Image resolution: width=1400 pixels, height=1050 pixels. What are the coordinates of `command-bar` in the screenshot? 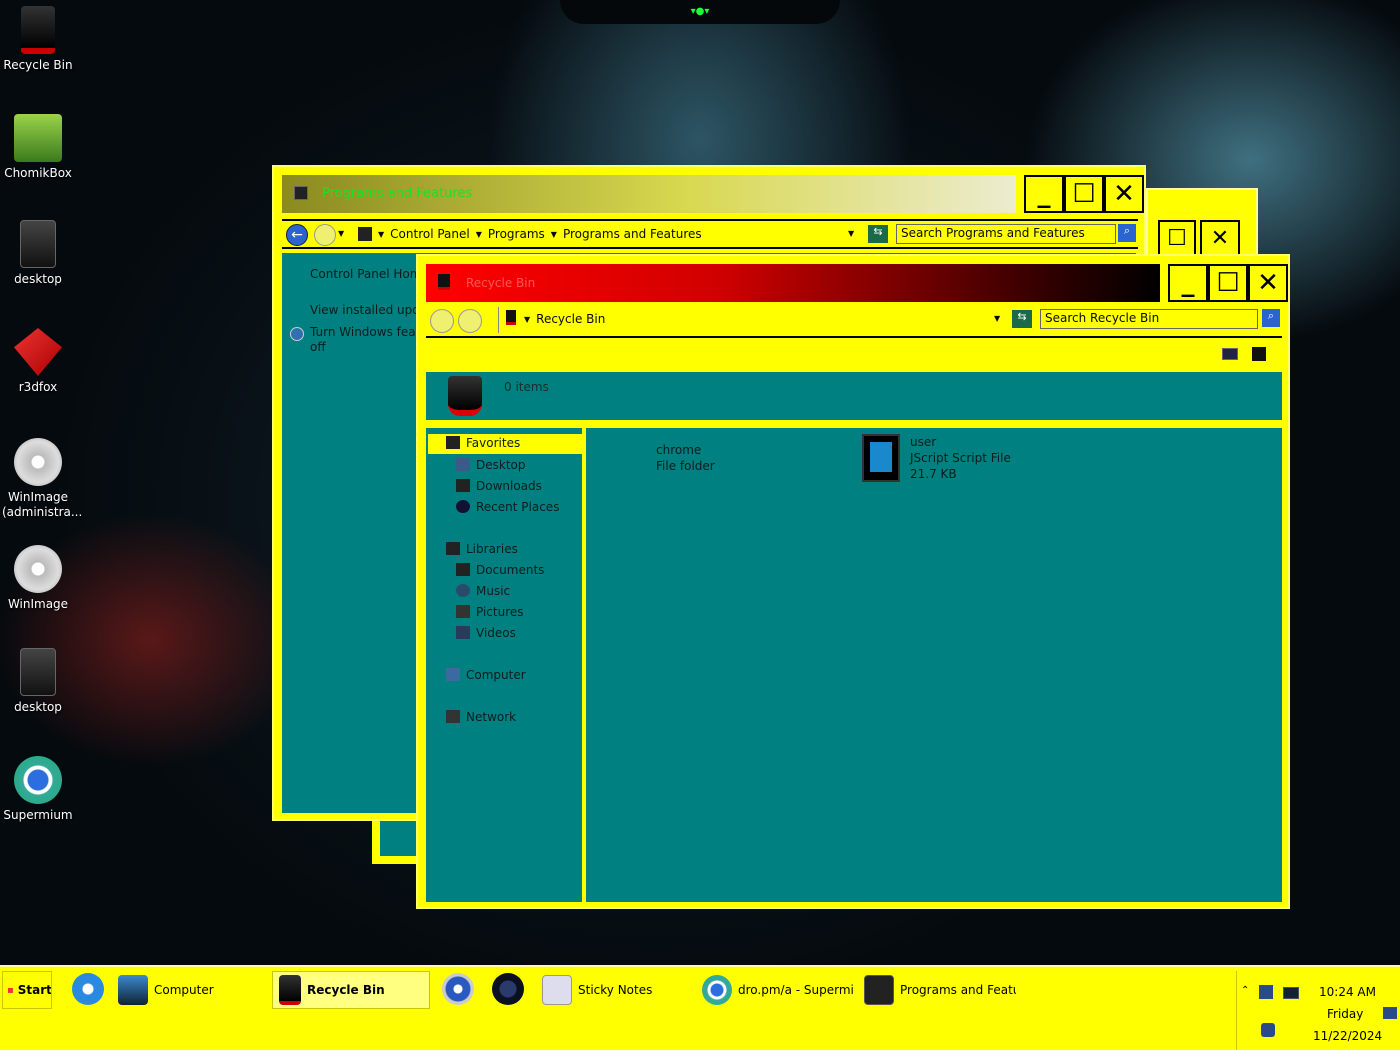 It's located at (854, 355).